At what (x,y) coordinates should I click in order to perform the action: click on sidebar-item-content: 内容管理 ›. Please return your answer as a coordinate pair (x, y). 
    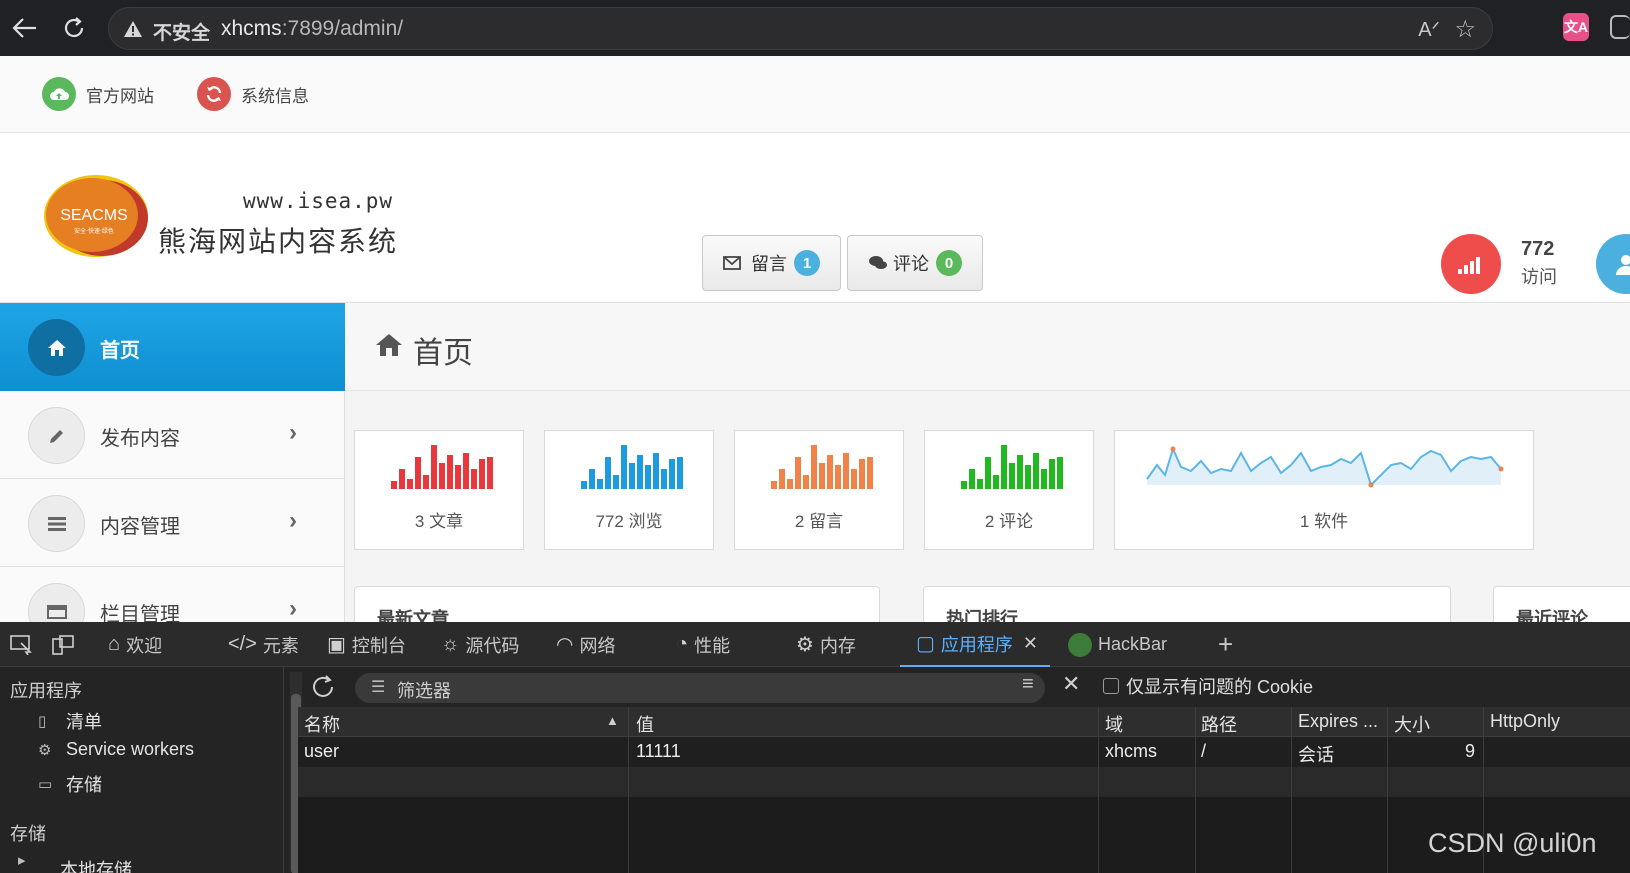
    Looking at the image, I should click on (172, 523).